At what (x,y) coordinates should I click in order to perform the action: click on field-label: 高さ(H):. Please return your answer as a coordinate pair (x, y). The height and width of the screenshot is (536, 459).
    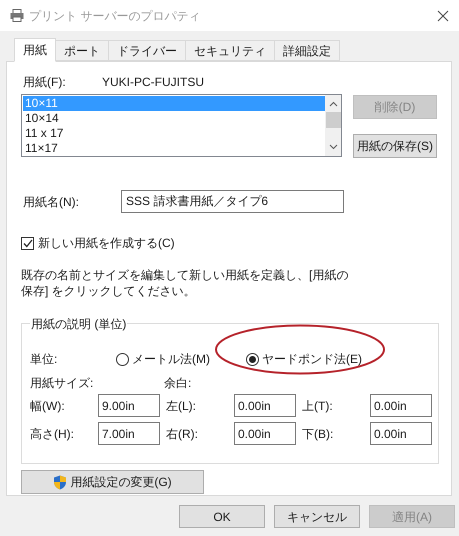
    Looking at the image, I should click on (52, 434).